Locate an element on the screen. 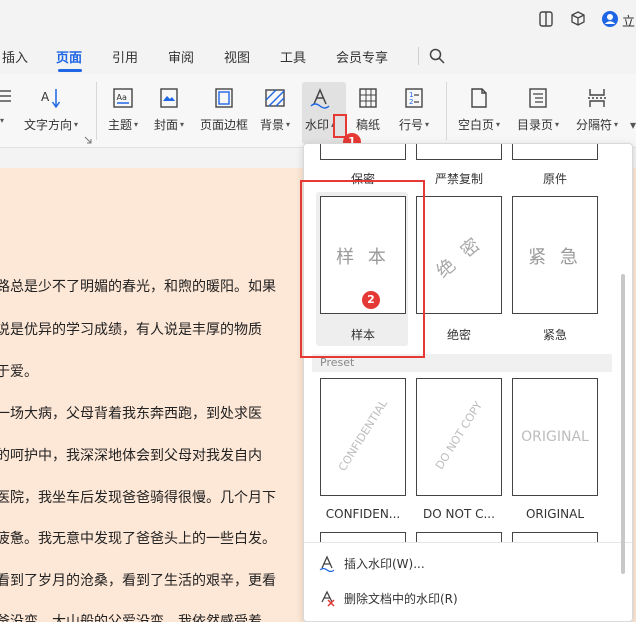 The image size is (636, 622). watermark-label-urgent: 紧急 is located at coordinates (554, 335).